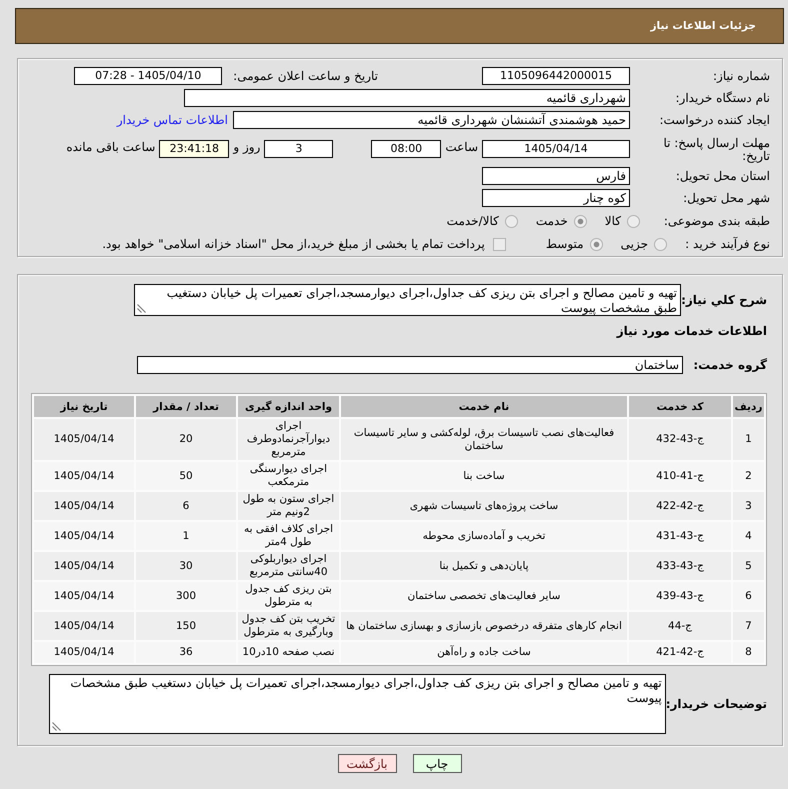 Image resolution: width=788 pixels, height=789 pixels. What do you see at coordinates (186, 439) in the screenshot?
I see `table-cell: 20` at bounding box center [186, 439].